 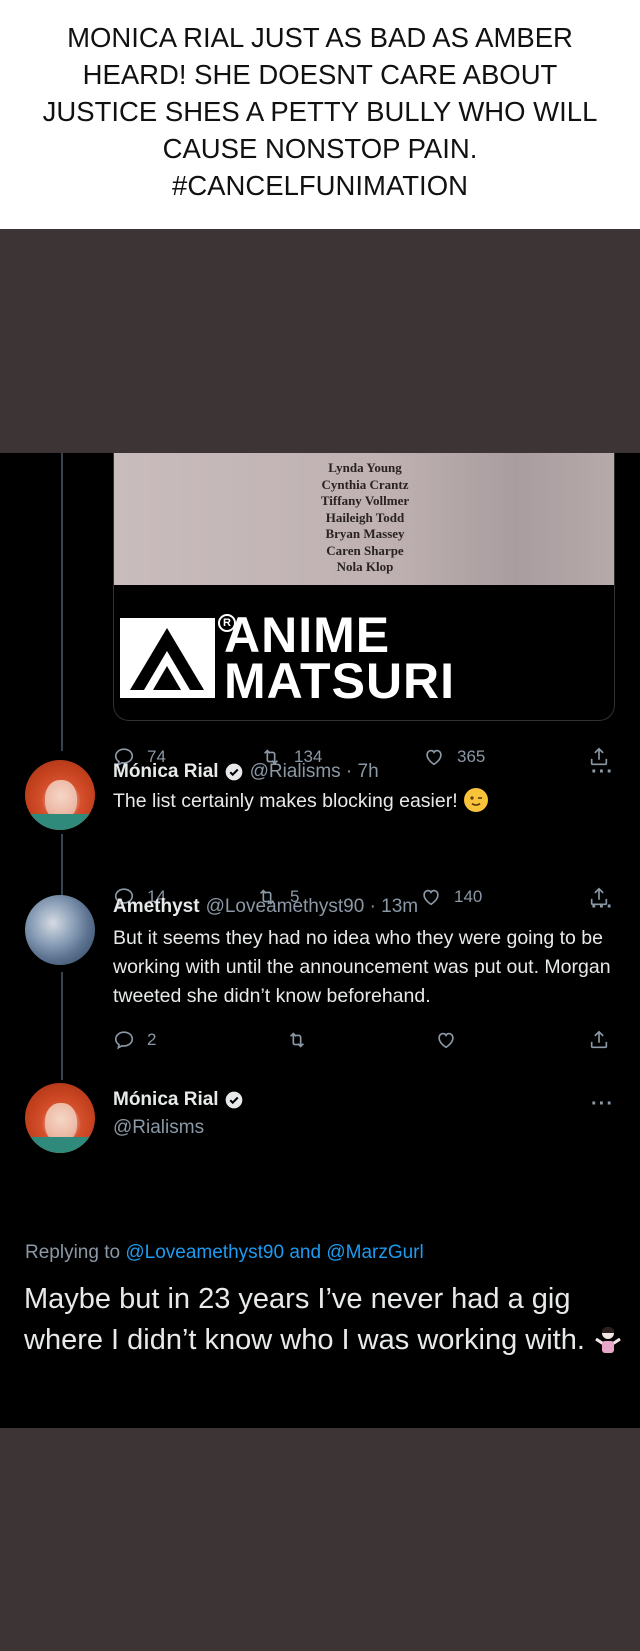 I want to click on credit-name: Nola Klop, so click(x=365, y=566).